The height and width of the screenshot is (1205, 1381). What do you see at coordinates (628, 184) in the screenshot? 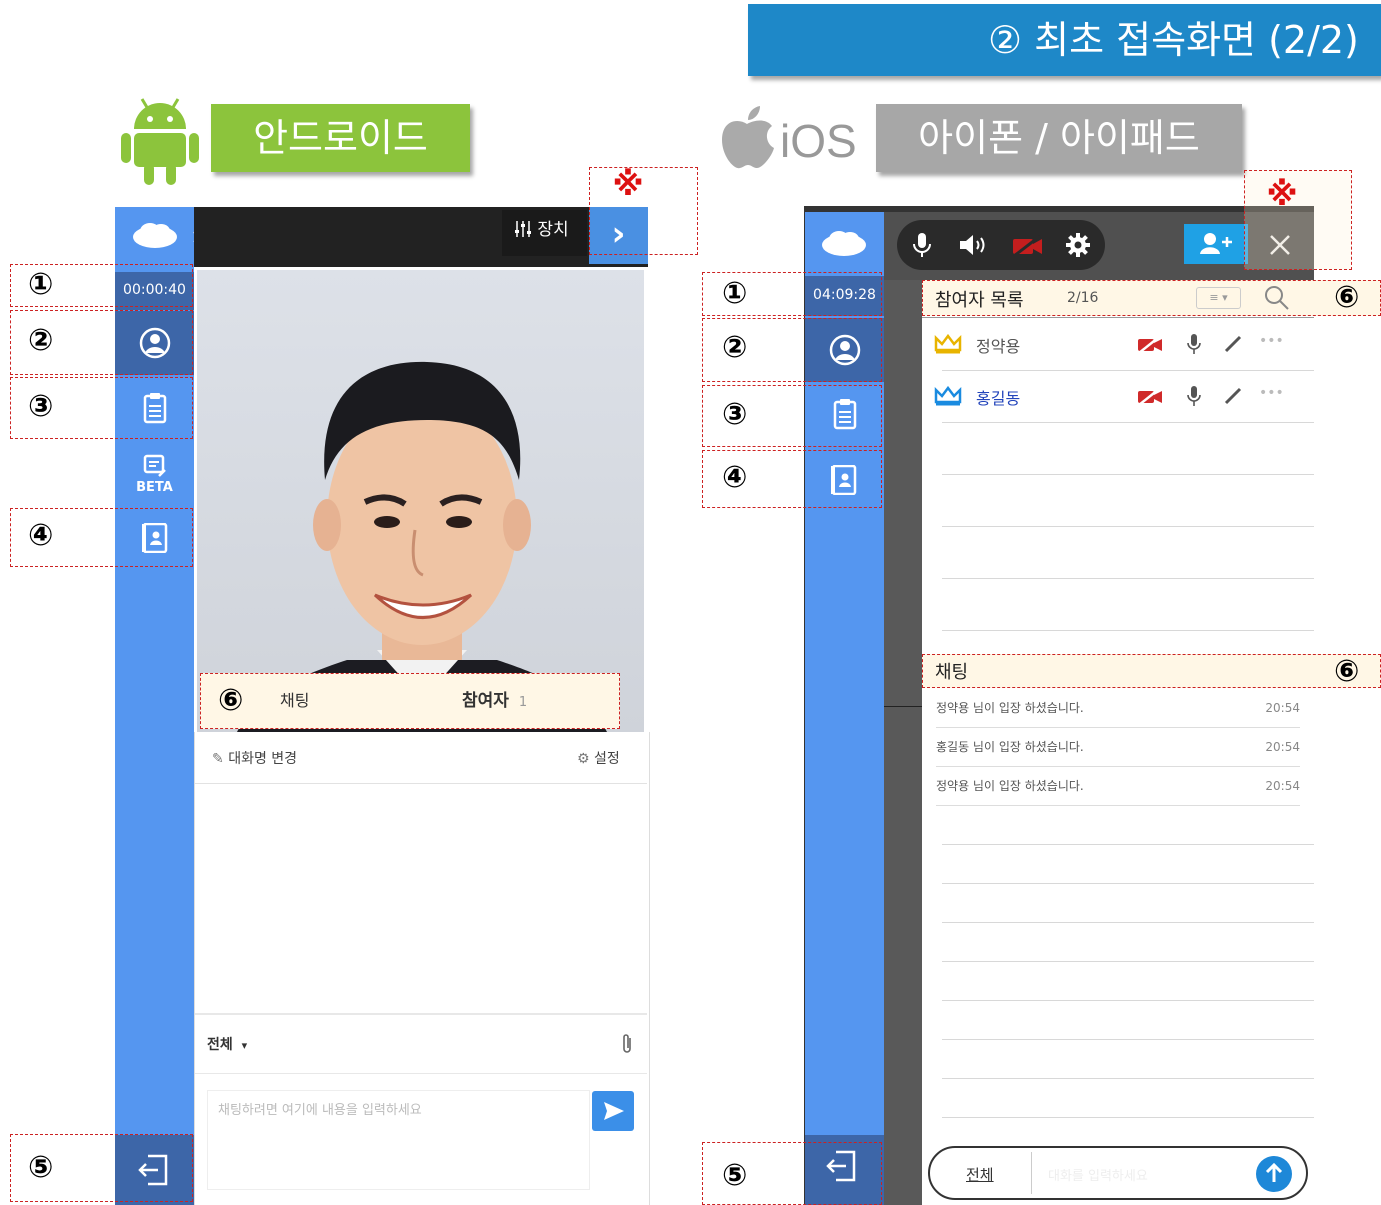
I see `note-mark-android: ※` at bounding box center [628, 184].